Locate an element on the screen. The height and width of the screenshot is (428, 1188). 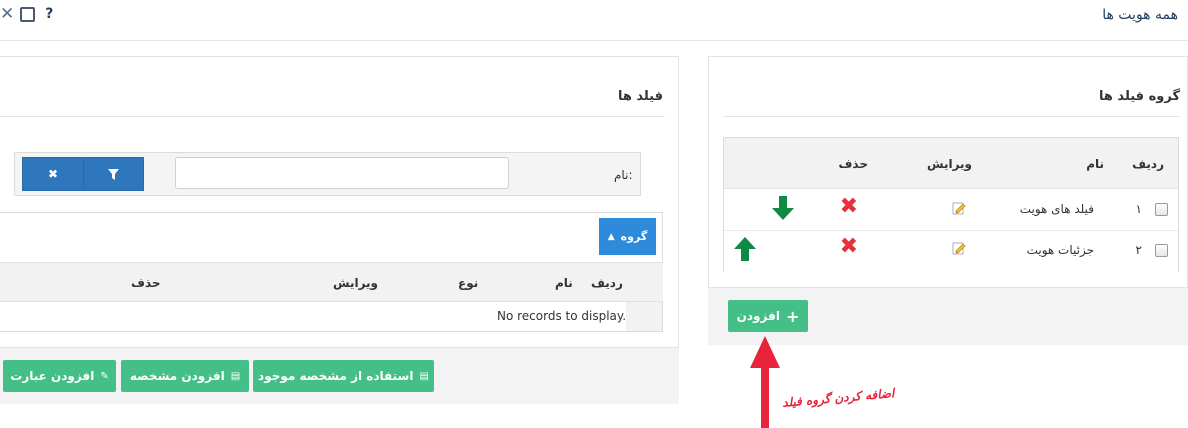
empty-message: No records to display. is located at coordinates (562, 316).